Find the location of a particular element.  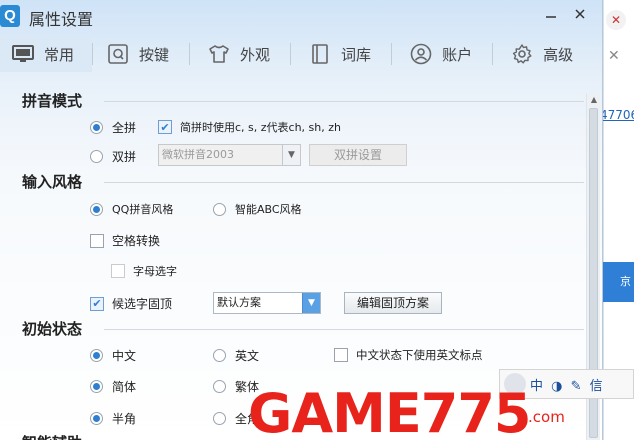

tab-bar: 常用 按键 外观 词库 账户 高级 is located at coordinates (301, 54).